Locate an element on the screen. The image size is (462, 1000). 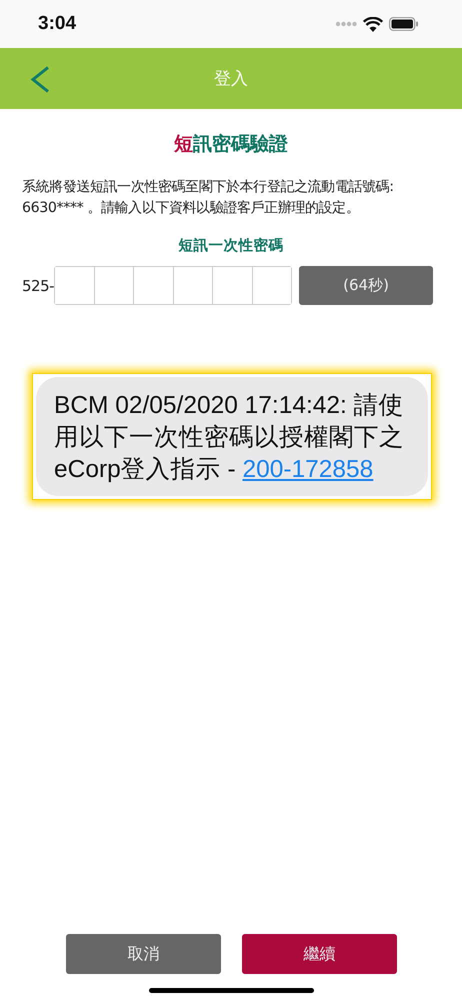
sms-message: BCM 02/05/2020 17:14:42: 請使用以下一次性密碼以授權閣下之 eCorp登入指示 - 200-172858 is located at coordinates (232, 436).